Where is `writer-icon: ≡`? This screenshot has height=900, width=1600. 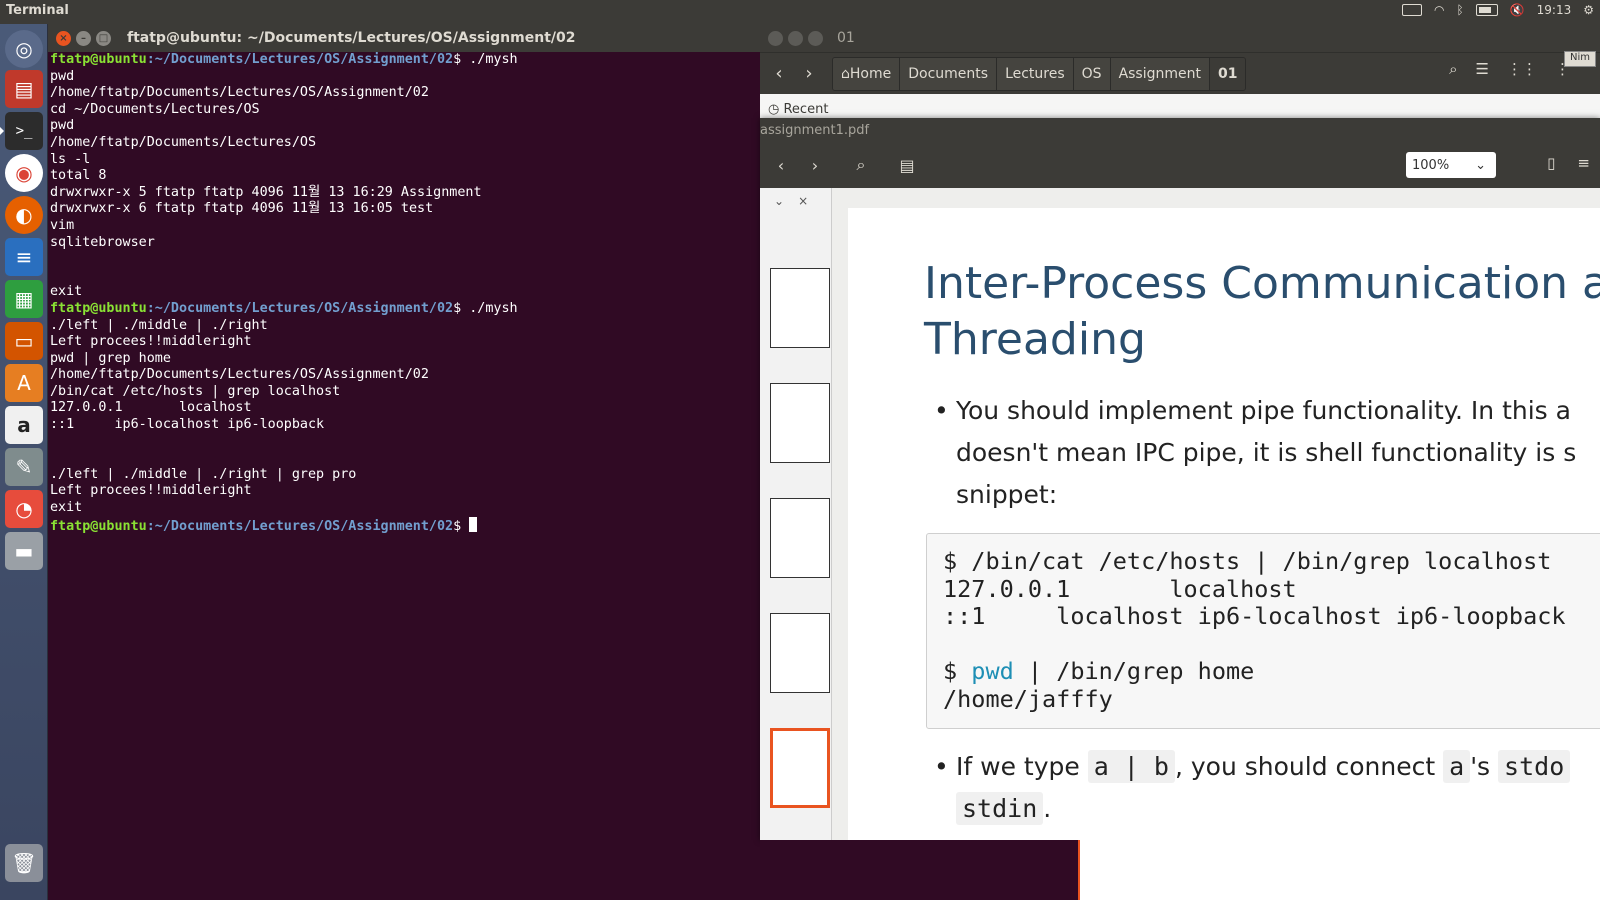 writer-icon: ≡ is located at coordinates (24, 257).